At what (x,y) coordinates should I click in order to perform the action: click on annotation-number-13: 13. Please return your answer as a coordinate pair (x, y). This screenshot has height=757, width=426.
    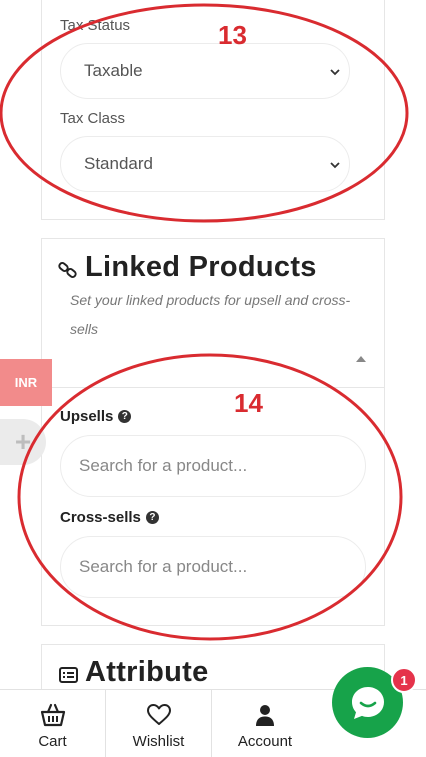
    Looking at the image, I should click on (232, 35).